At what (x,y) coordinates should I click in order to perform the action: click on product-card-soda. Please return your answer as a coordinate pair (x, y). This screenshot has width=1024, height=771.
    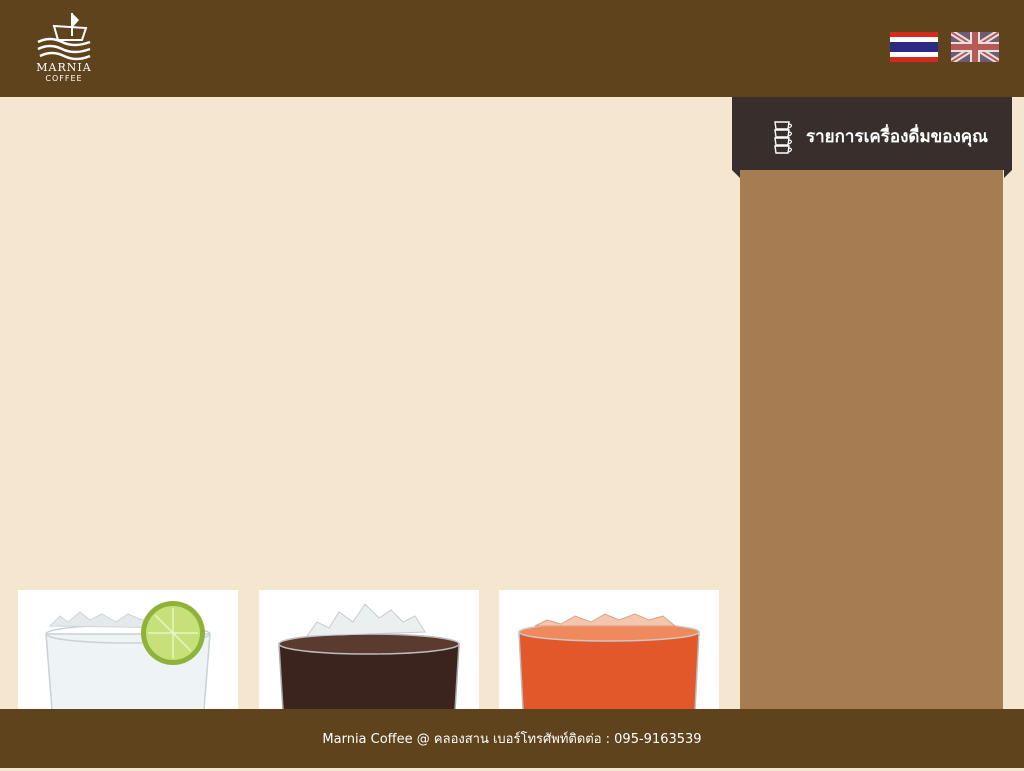
    Looking at the image, I should click on (128, 650).